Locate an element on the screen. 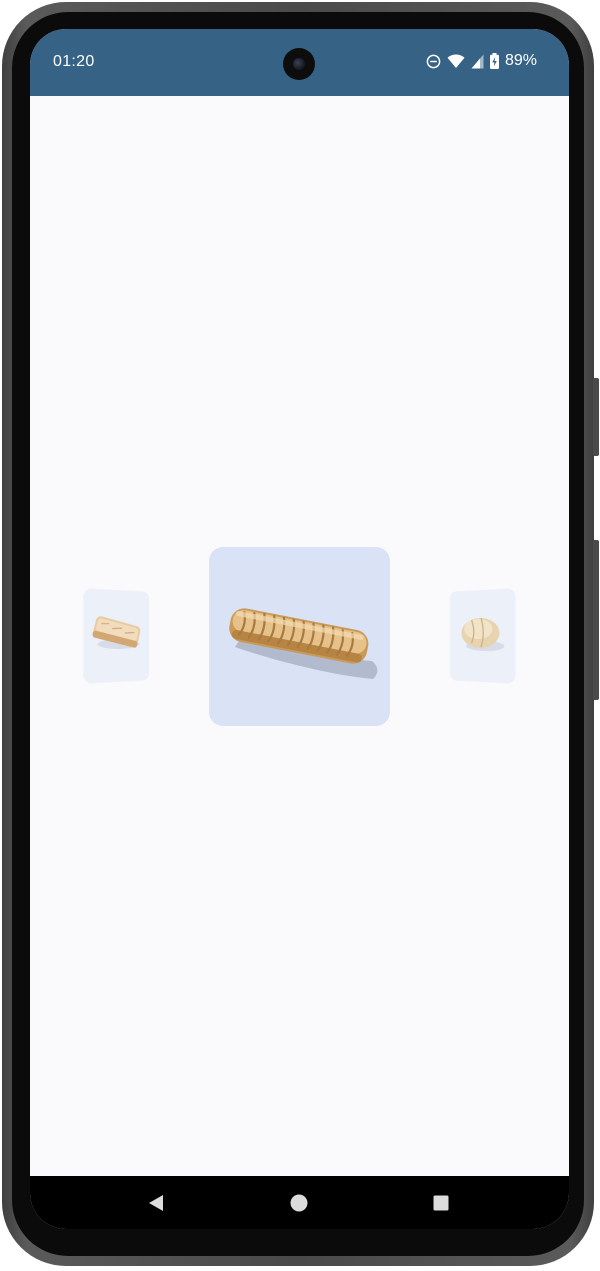  volume-button is located at coordinates (596, 620).